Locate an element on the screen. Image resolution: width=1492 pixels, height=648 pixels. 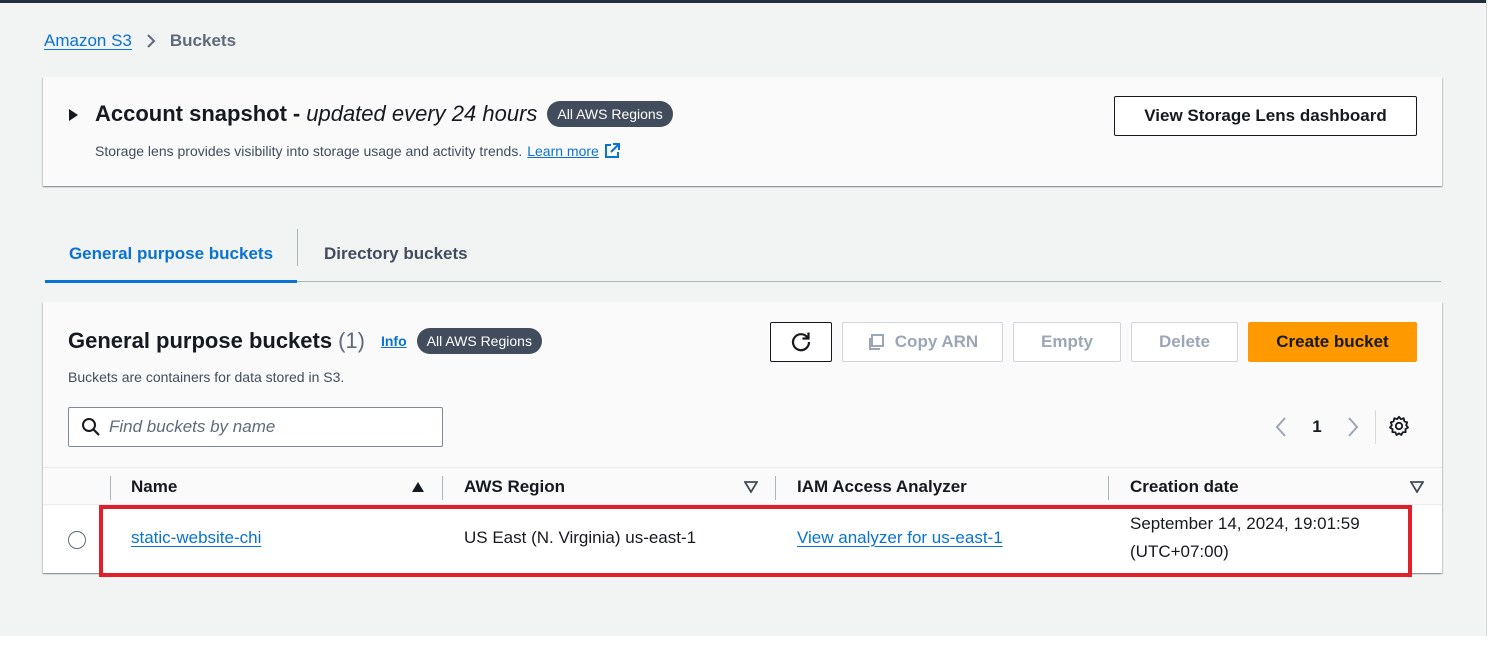
tab-directory-buckets: Directory buckets is located at coordinates (396, 253).